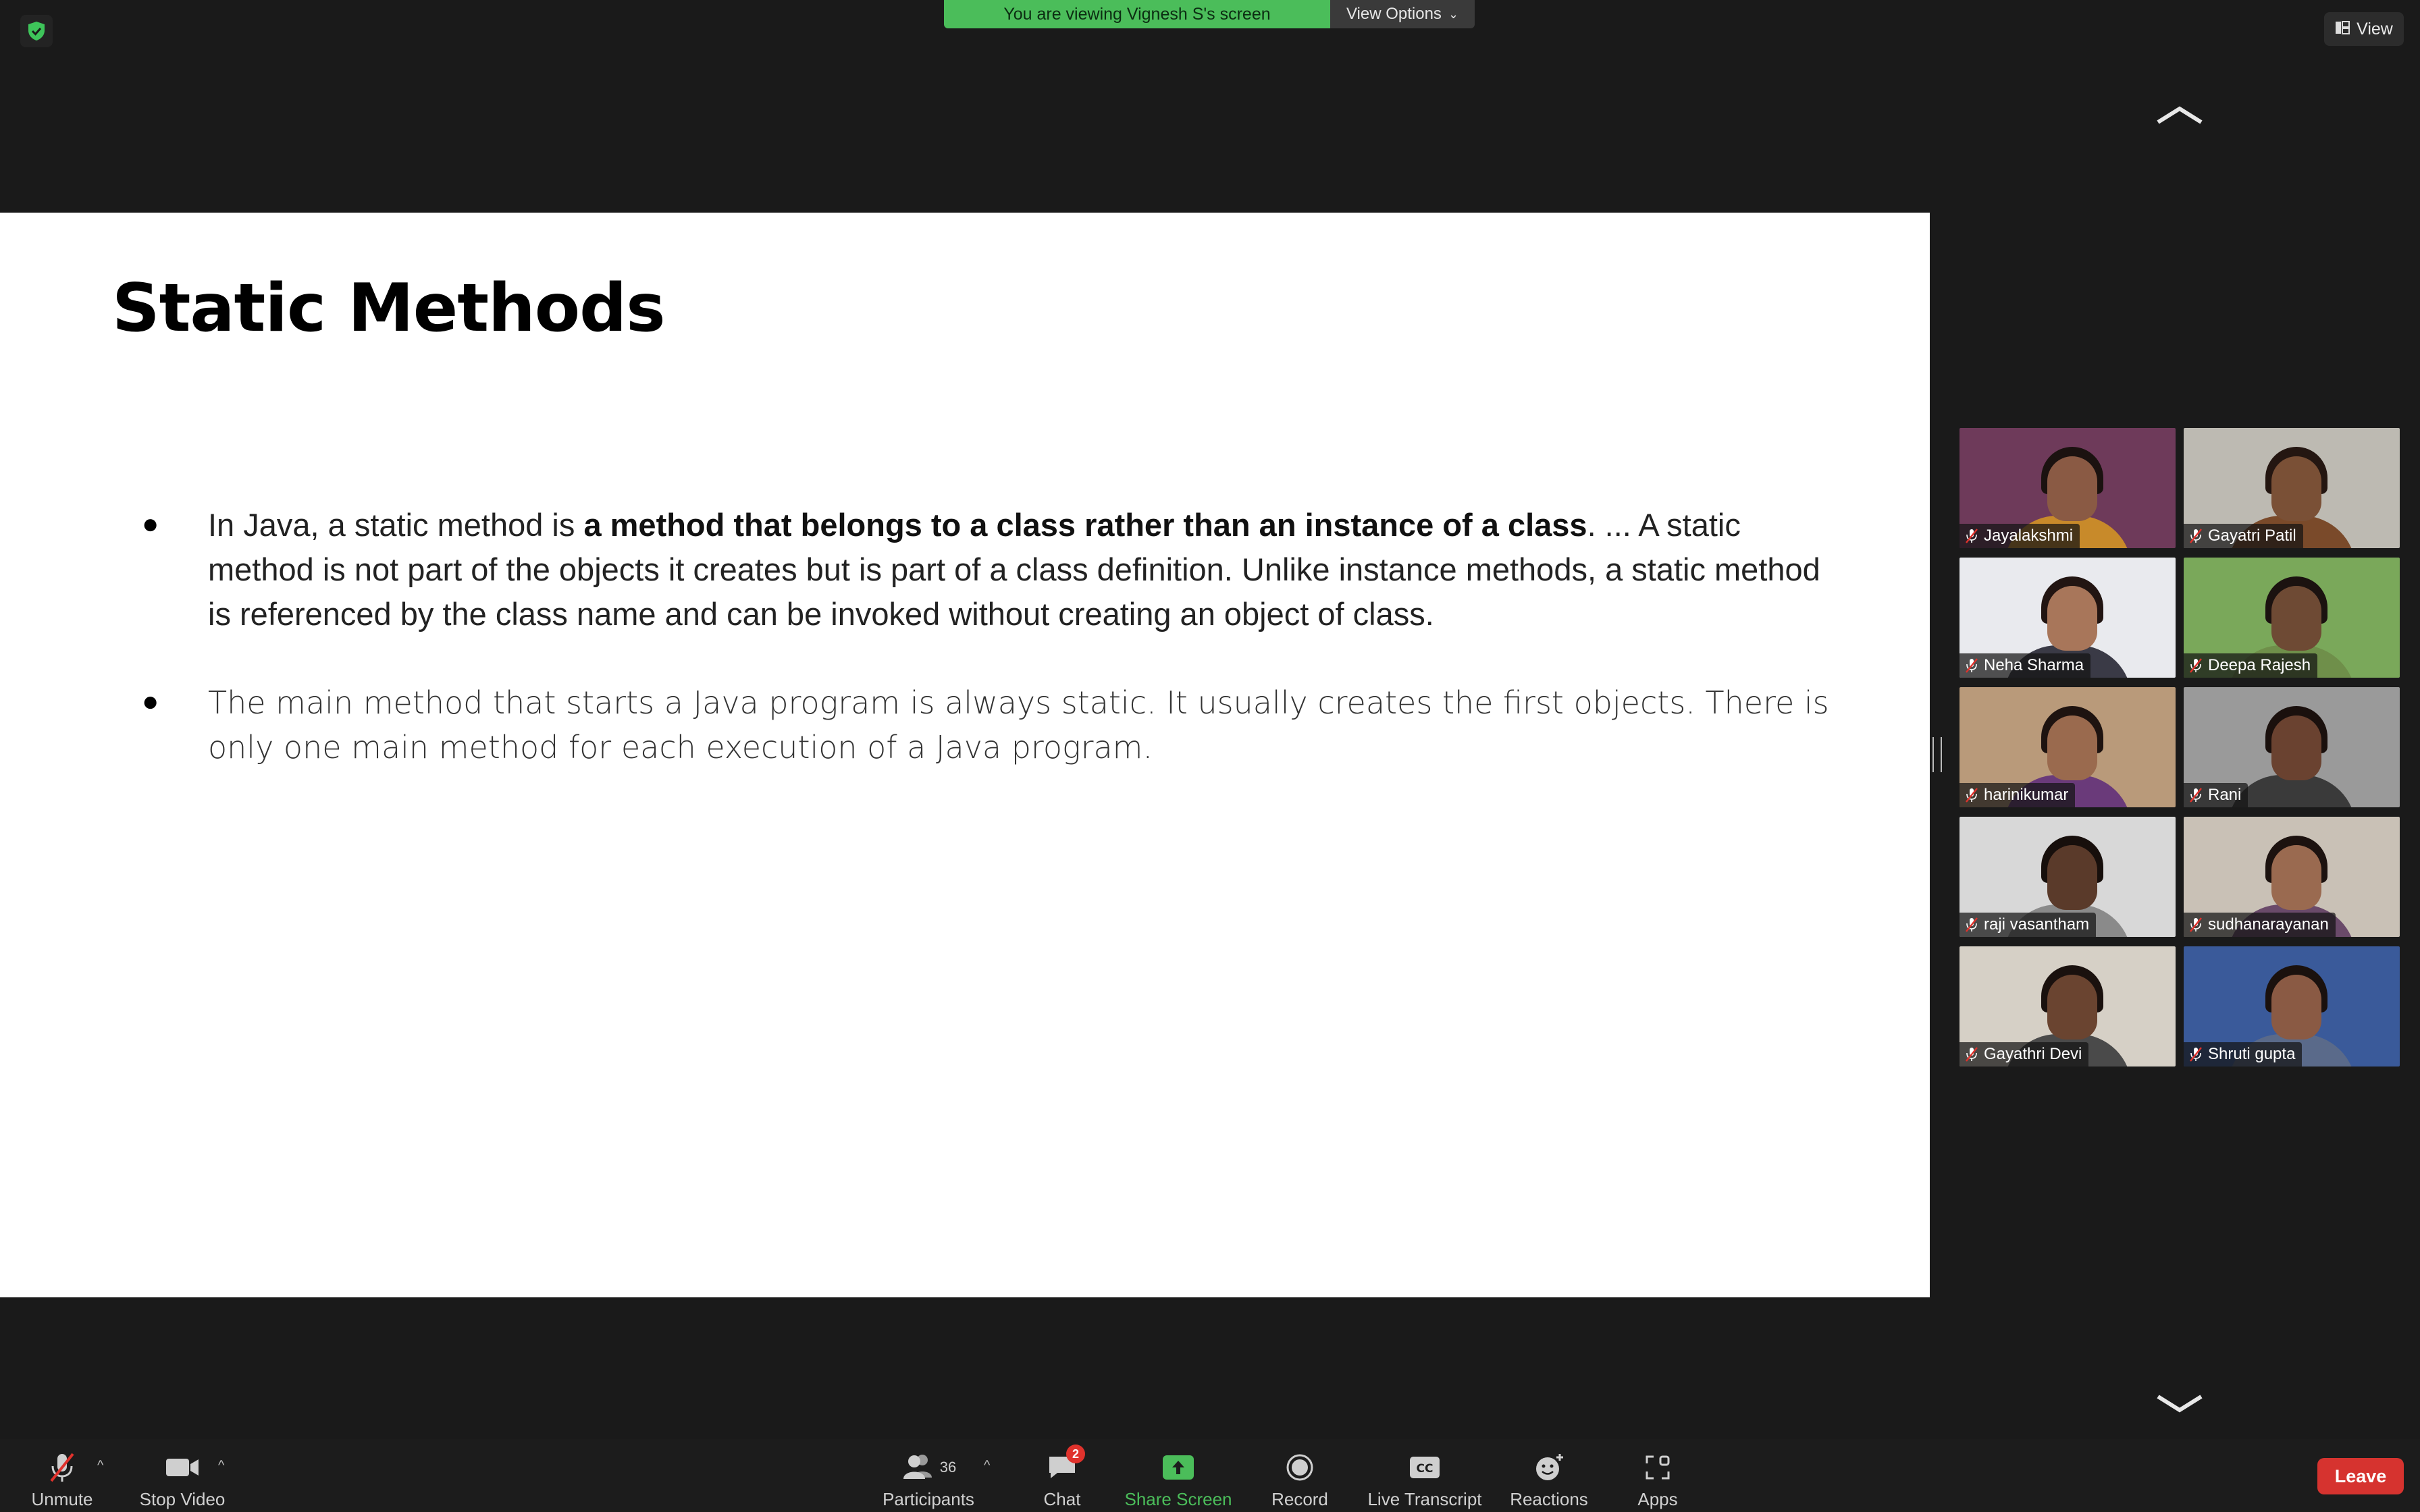  Describe the element at coordinates (2360, 1476) in the screenshot. I see `leave-button: Leave` at that location.